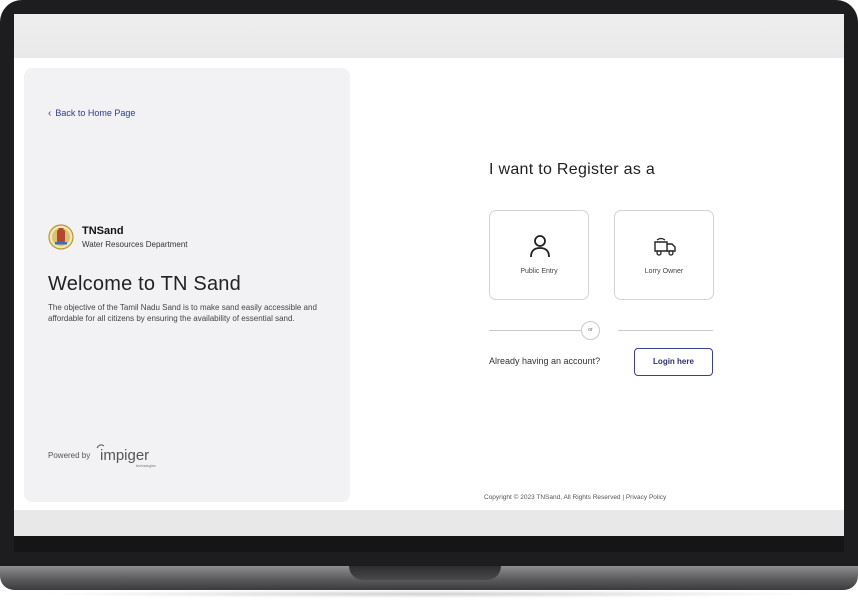 The width and height of the screenshot is (858, 602). Describe the element at coordinates (590, 330) in the screenshot. I see `or-separator: or` at that location.